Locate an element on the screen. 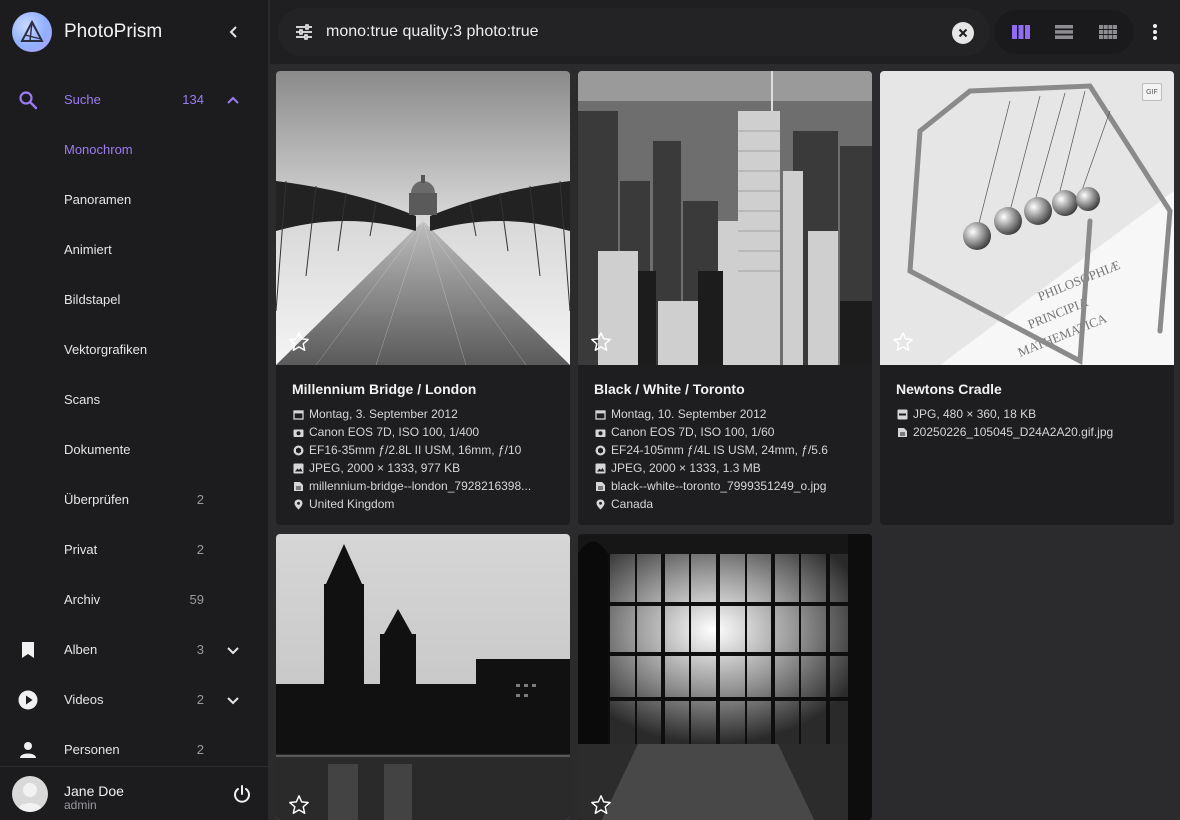 Image resolution: width=1180 pixels, height=820 pixels. clear-search-button is located at coordinates (963, 33).